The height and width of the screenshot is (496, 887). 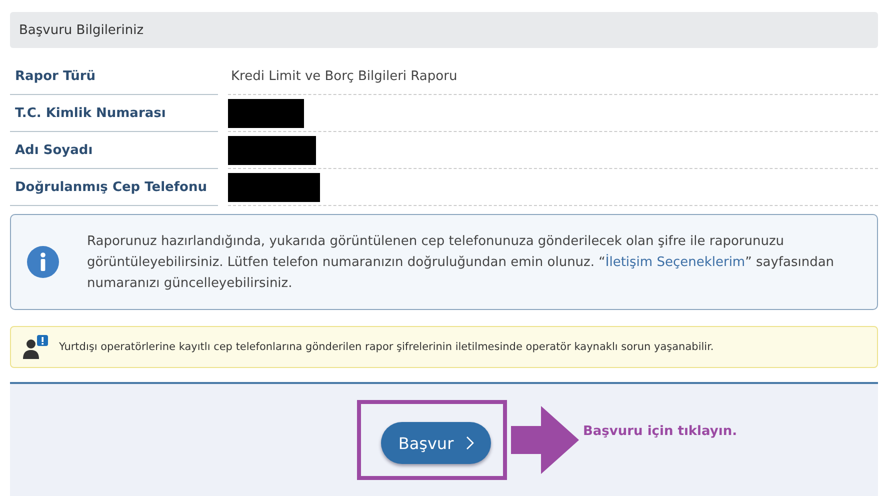 I want to click on field-label: T.C. Kimlik Numarası, so click(x=114, y=113).